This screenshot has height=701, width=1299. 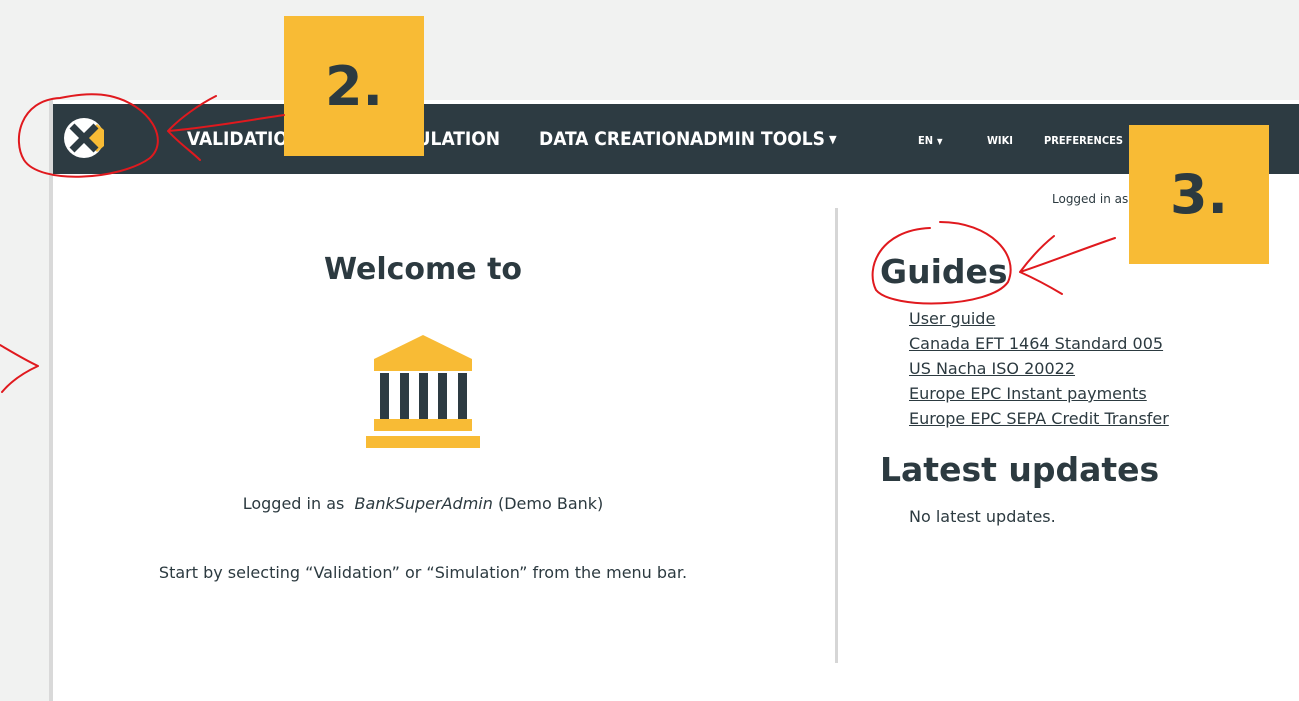 What do you see at coordinates (354, 86) in the screenshot?
I see `callout-step-2: 2.` at bounding box center [354, 86].